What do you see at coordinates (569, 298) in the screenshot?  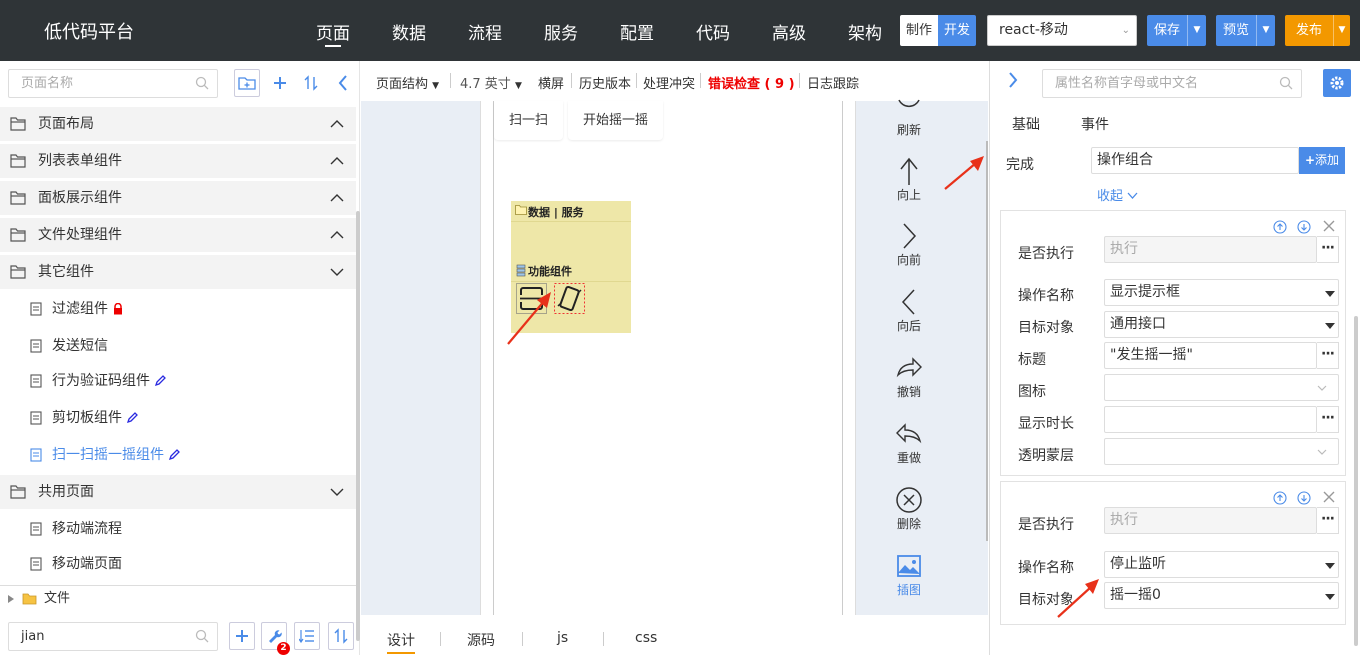 I see `shake-icon` at bounding box center [569, 298].